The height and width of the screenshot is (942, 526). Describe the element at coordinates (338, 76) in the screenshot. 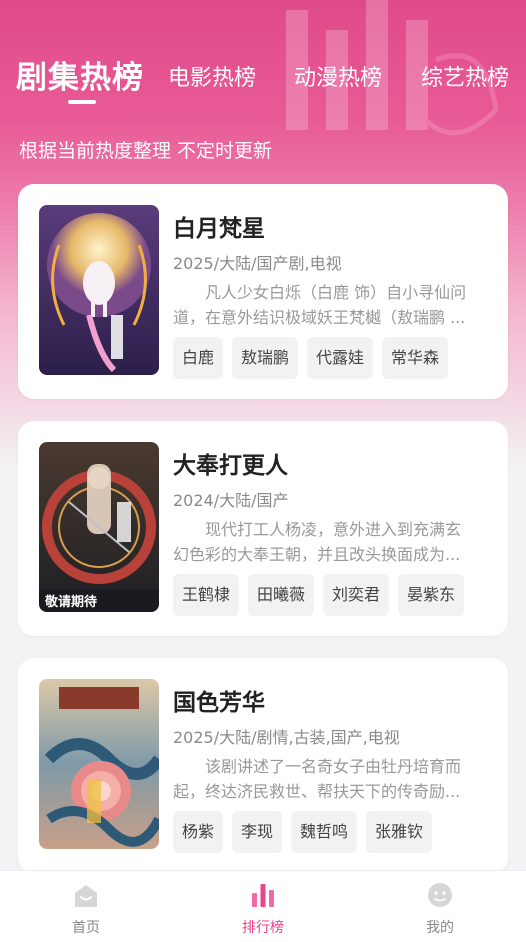

I see `tab-anime-ranking: 动漫热榜` at that location.